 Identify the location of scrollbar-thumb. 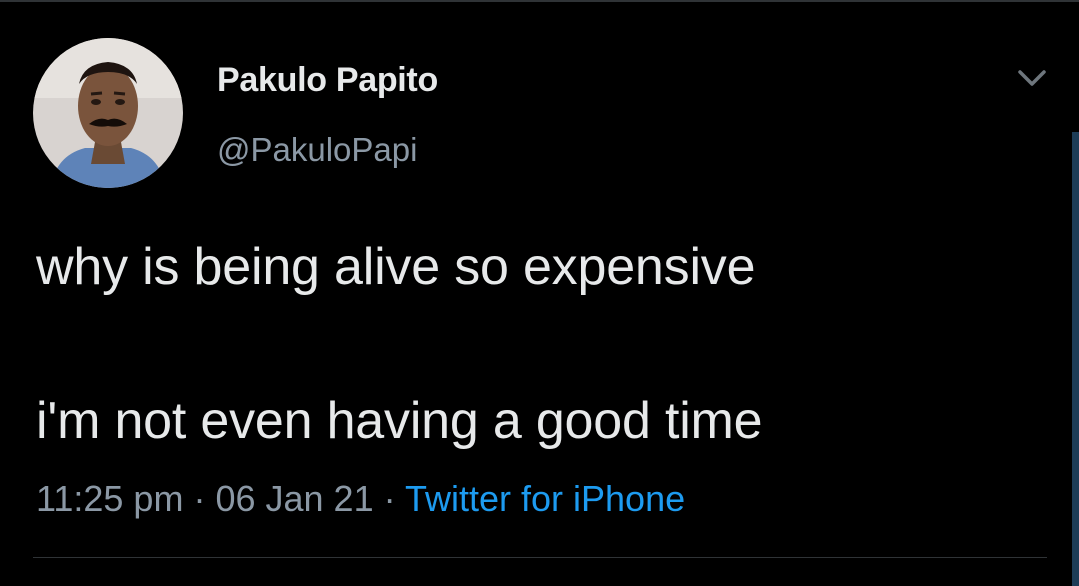
(1075, 359).